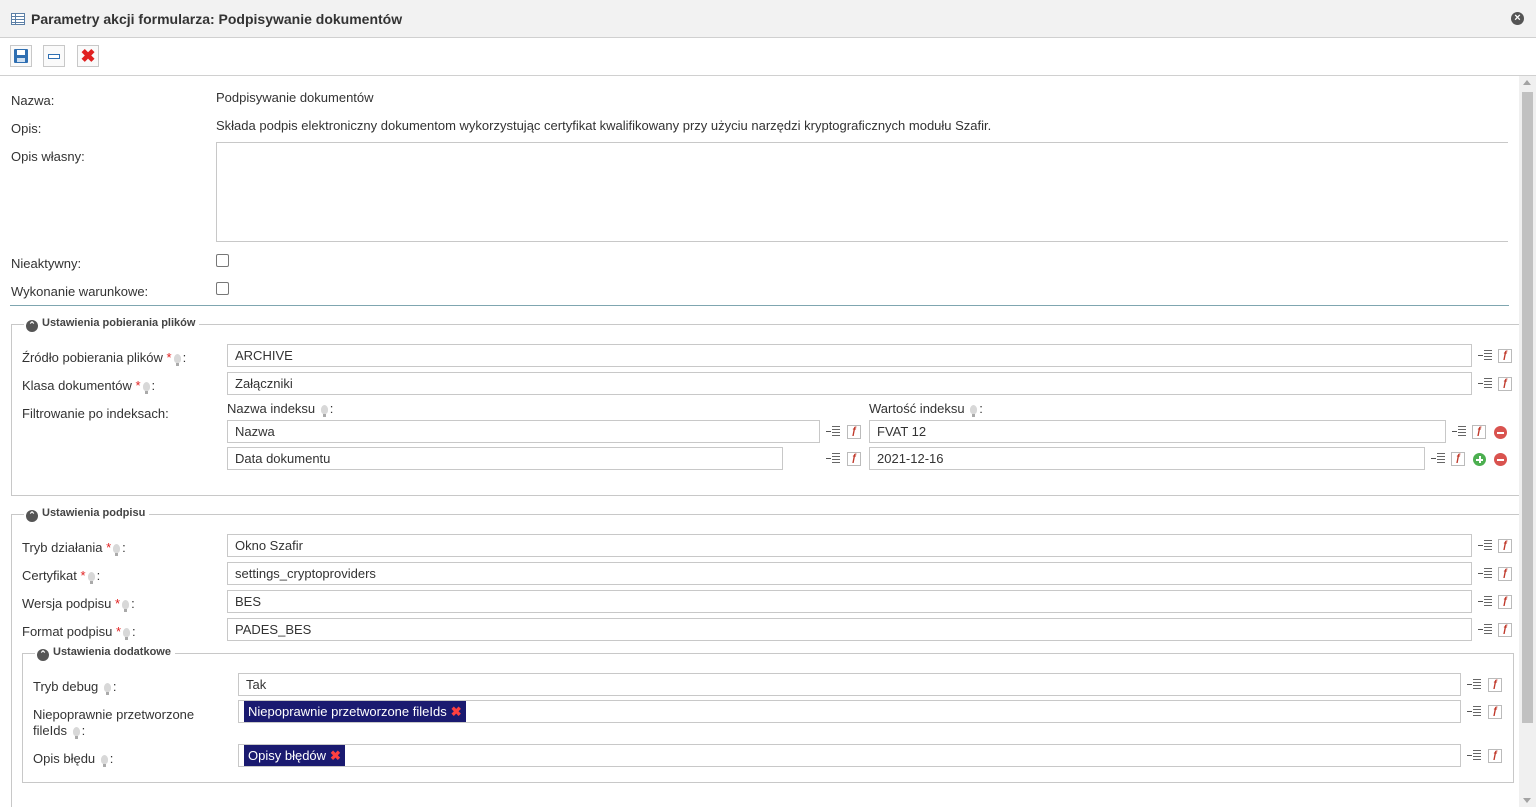 The height and width of the screenshot is (807, 1536). Describe the element at coordinates (64, 758) in the screenshot. I see `error-description-label-text: Opis błędu` at that location.